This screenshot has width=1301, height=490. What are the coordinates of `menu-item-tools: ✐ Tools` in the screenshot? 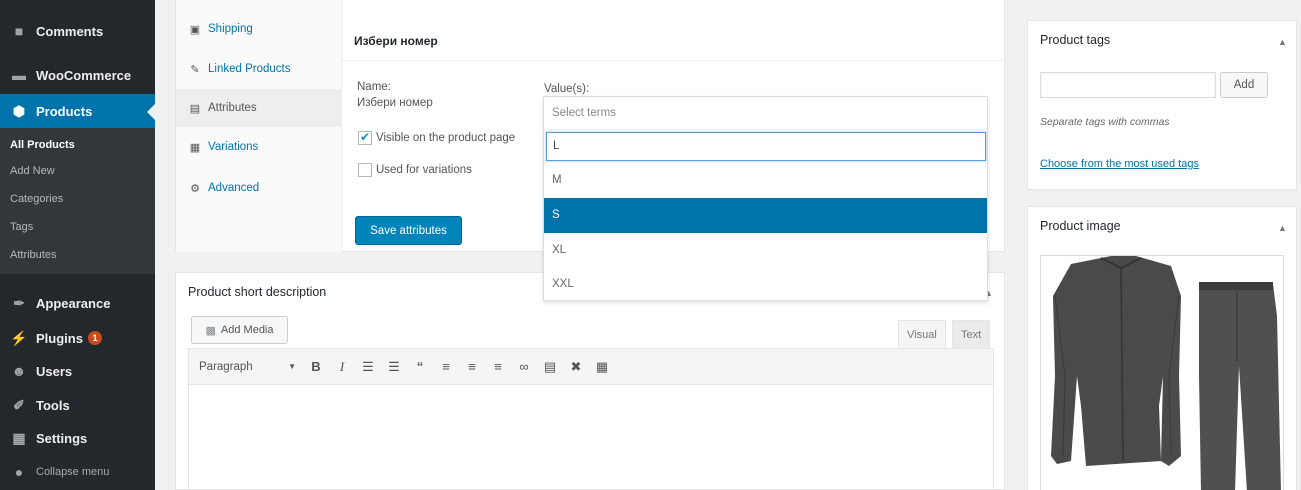 It's located at (77, 405).